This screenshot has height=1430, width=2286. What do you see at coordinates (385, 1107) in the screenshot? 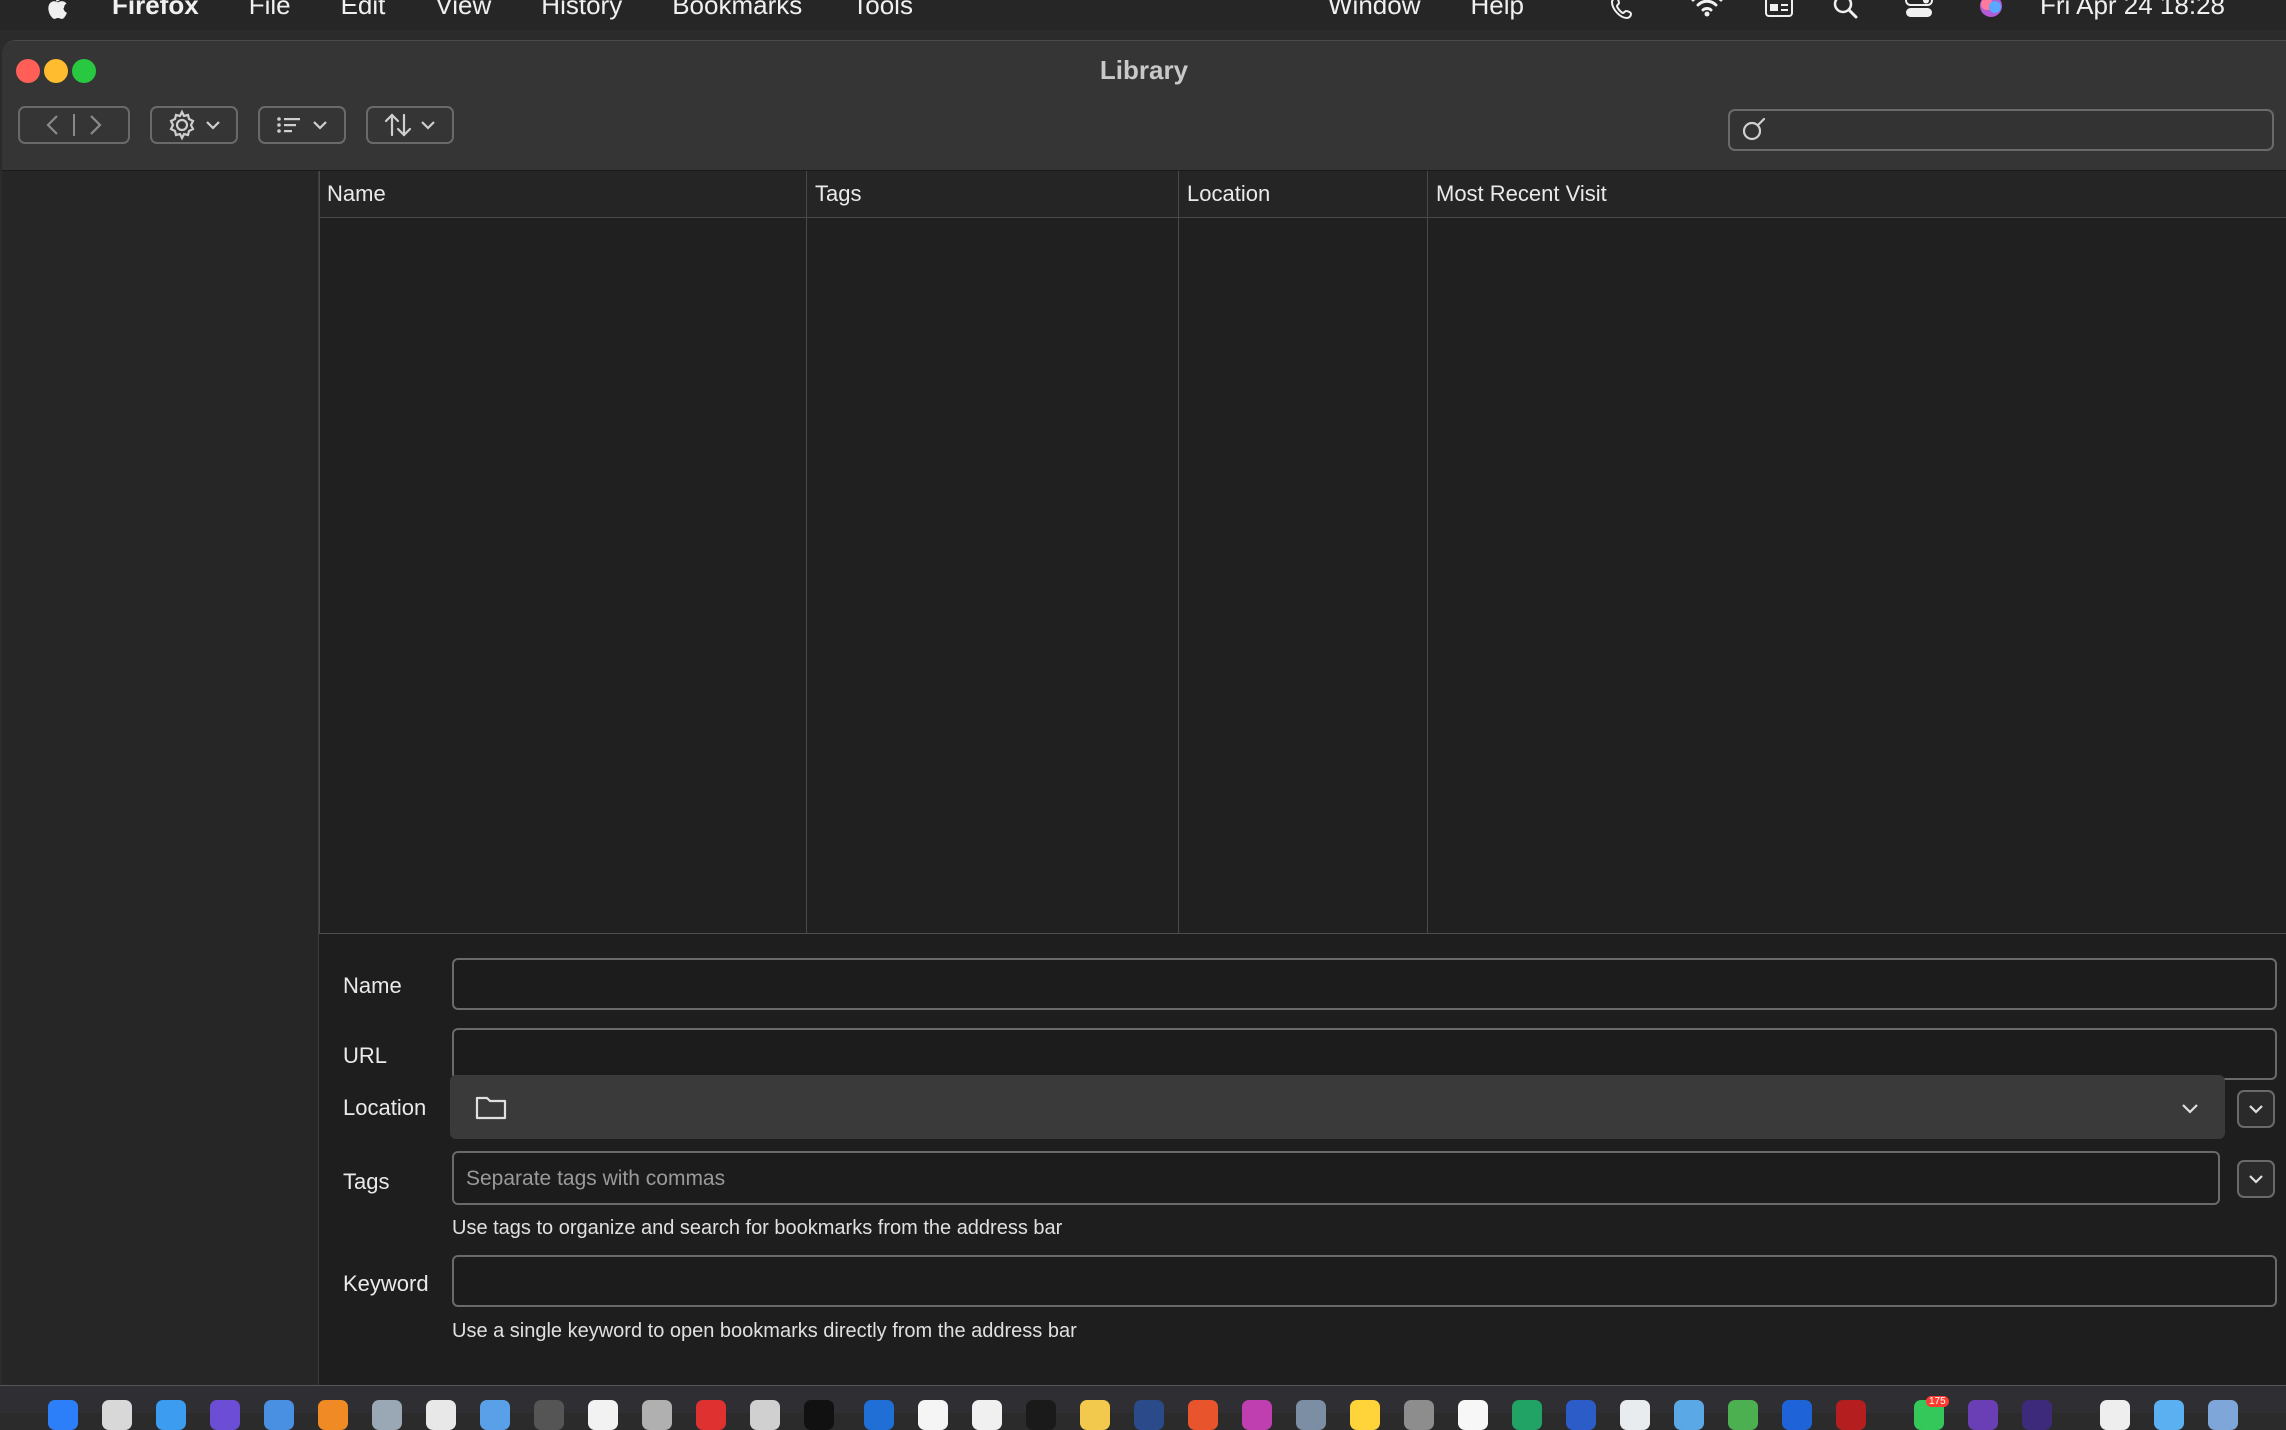
I see `location-label: Location` at bounding box center [385, 1107].